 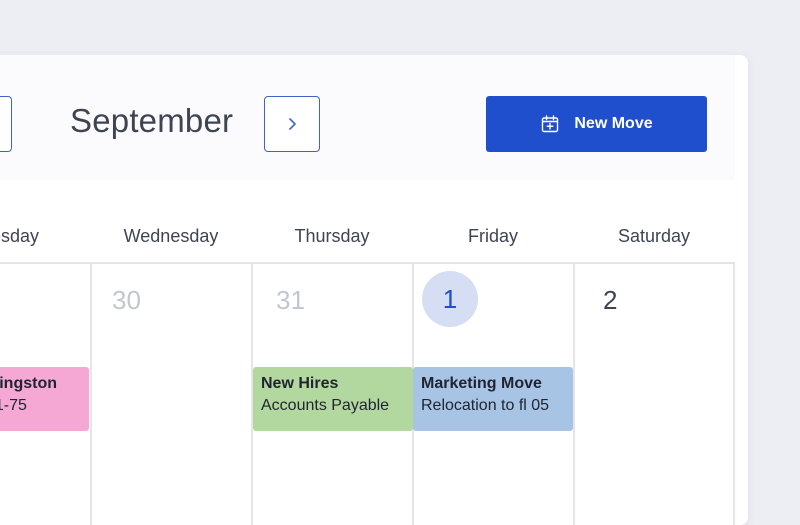 What do you see at coordinates (332, 236) in the screenshot?
I see `weekday-thursday: Thursday` at bounding box center [332, 236].